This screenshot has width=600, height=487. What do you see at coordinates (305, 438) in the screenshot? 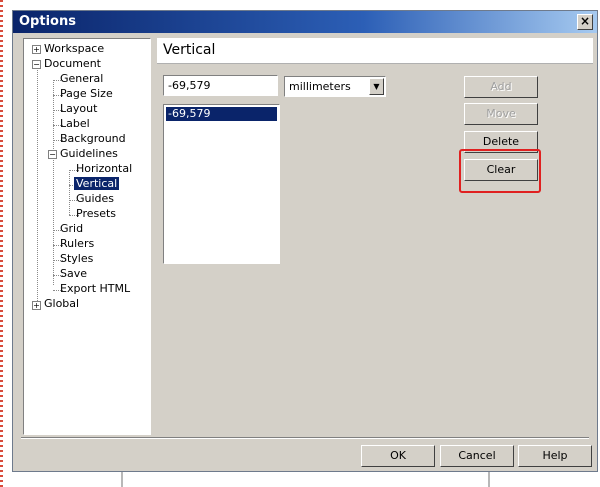
I see `divider` at bounding box center [305, 438].